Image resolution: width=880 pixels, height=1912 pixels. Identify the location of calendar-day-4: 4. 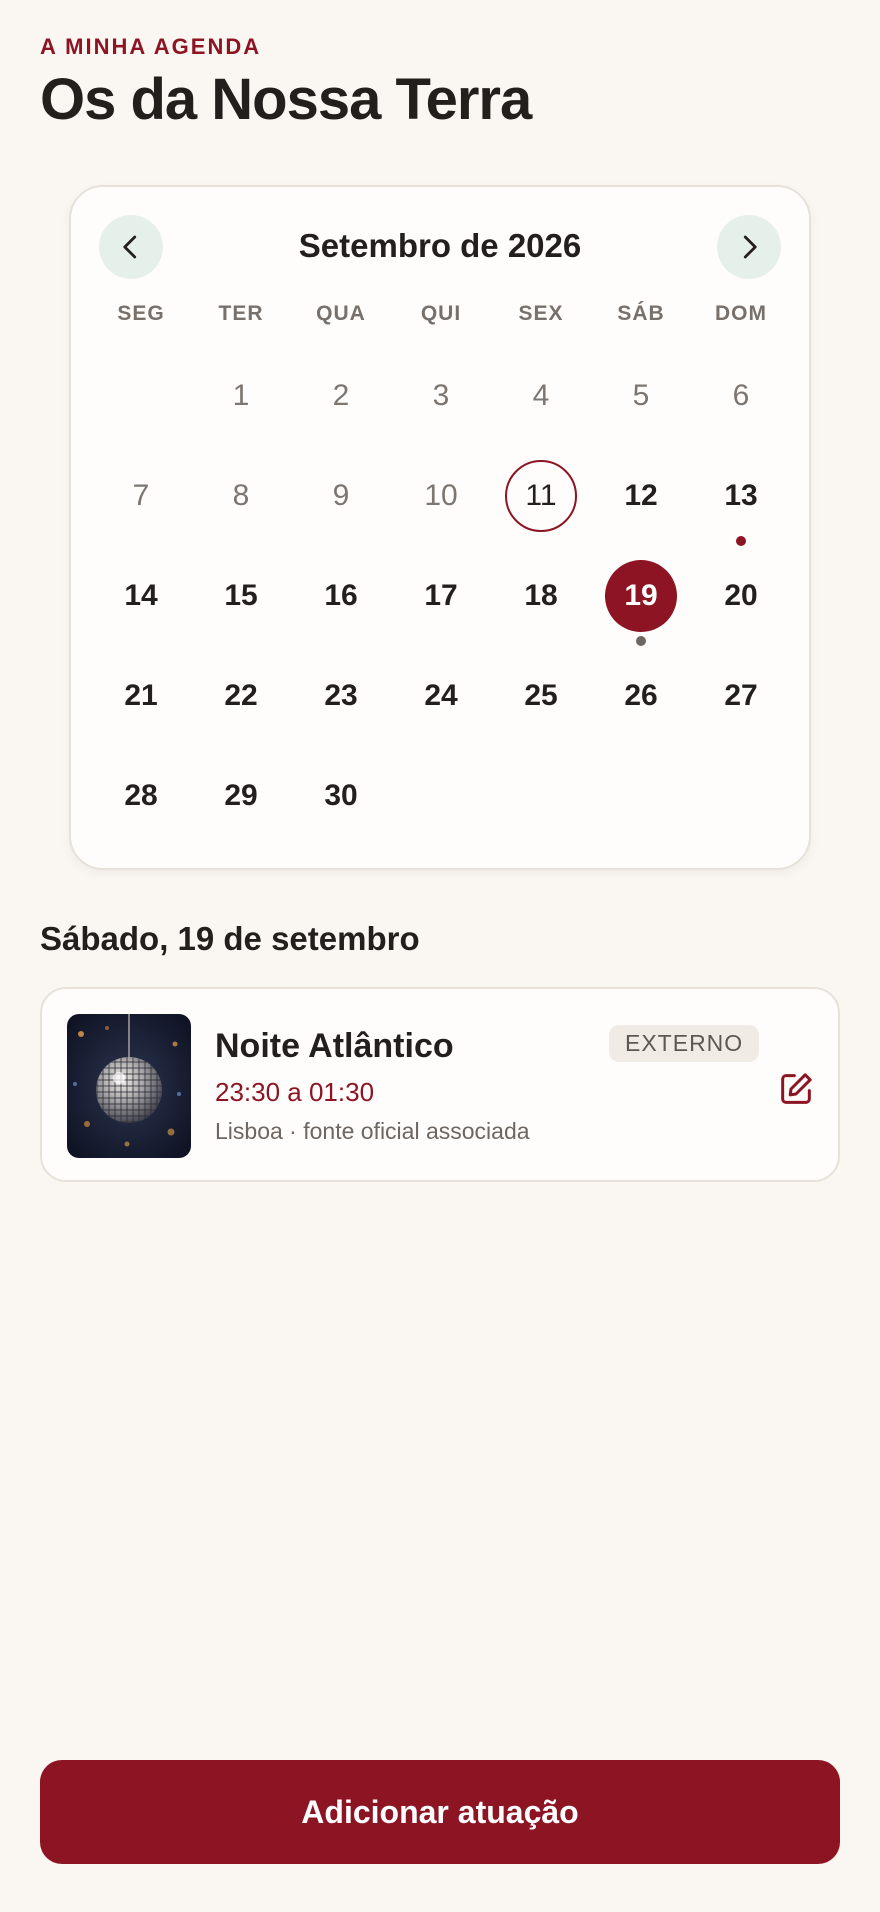
(541, 396).